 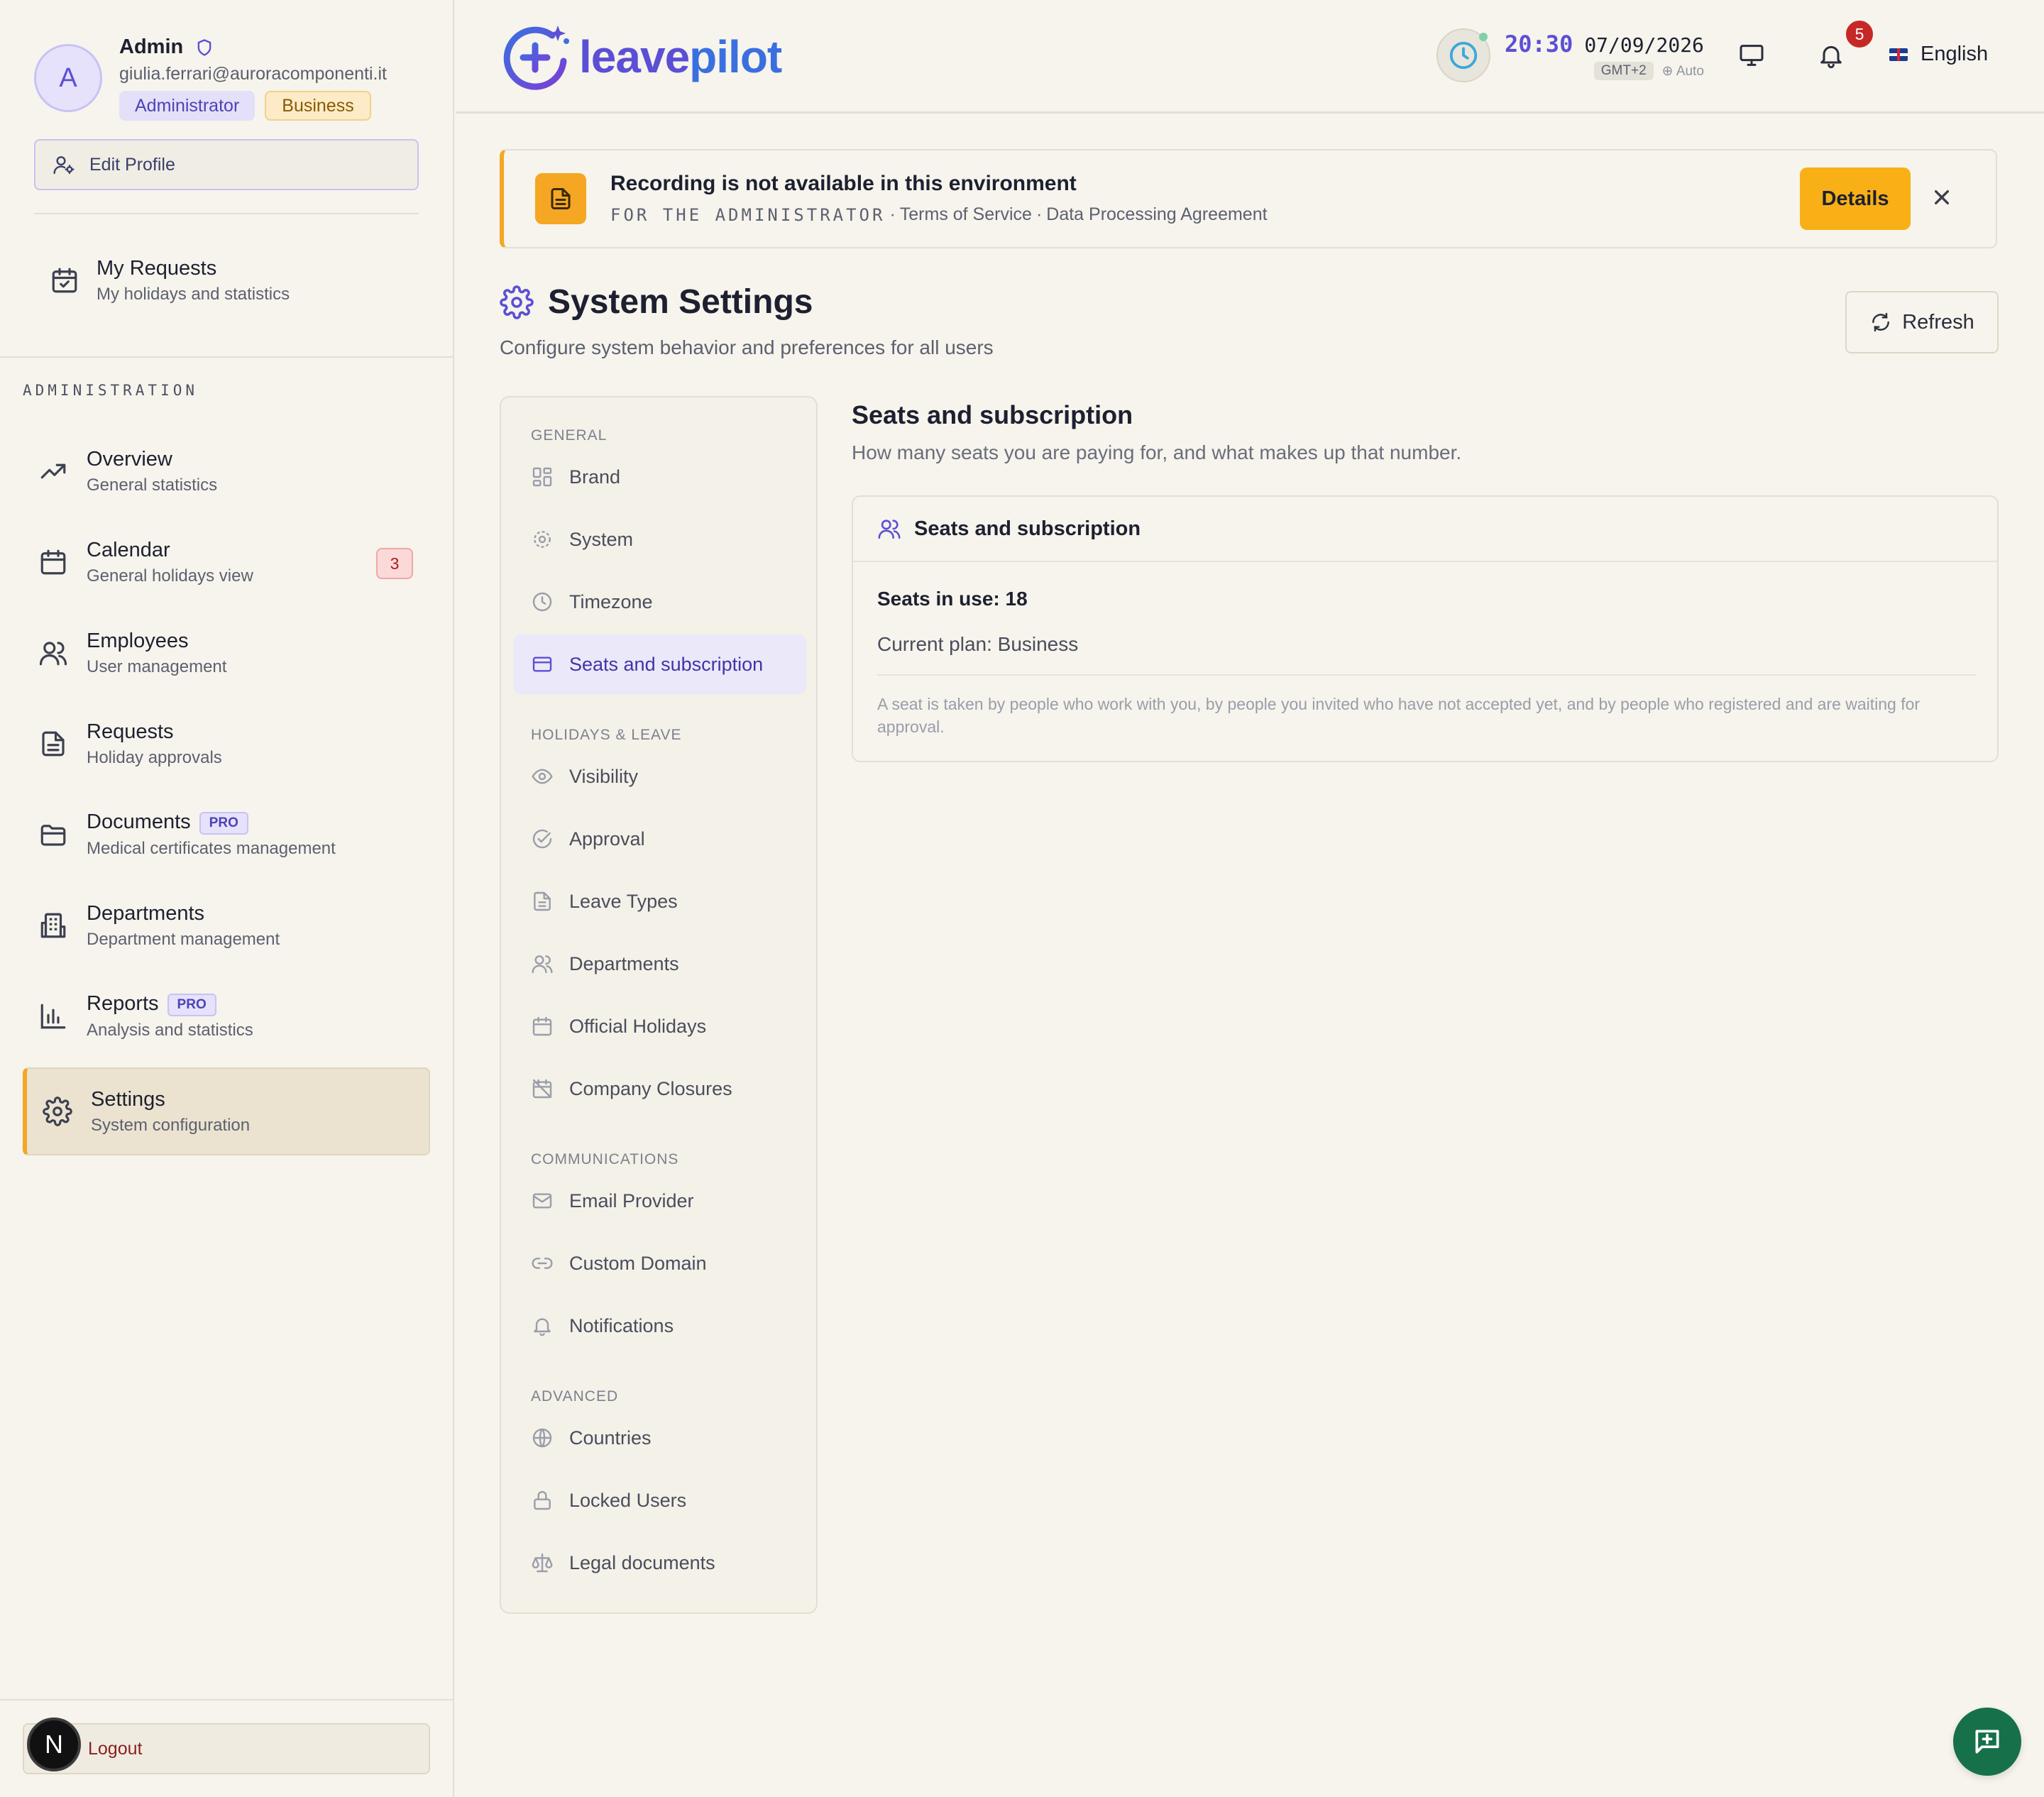 What do you see at coordinates (226, 164) in the screenshot?
I see `edit-profile-button: Edit Profile` at bounding box center [226, 164].